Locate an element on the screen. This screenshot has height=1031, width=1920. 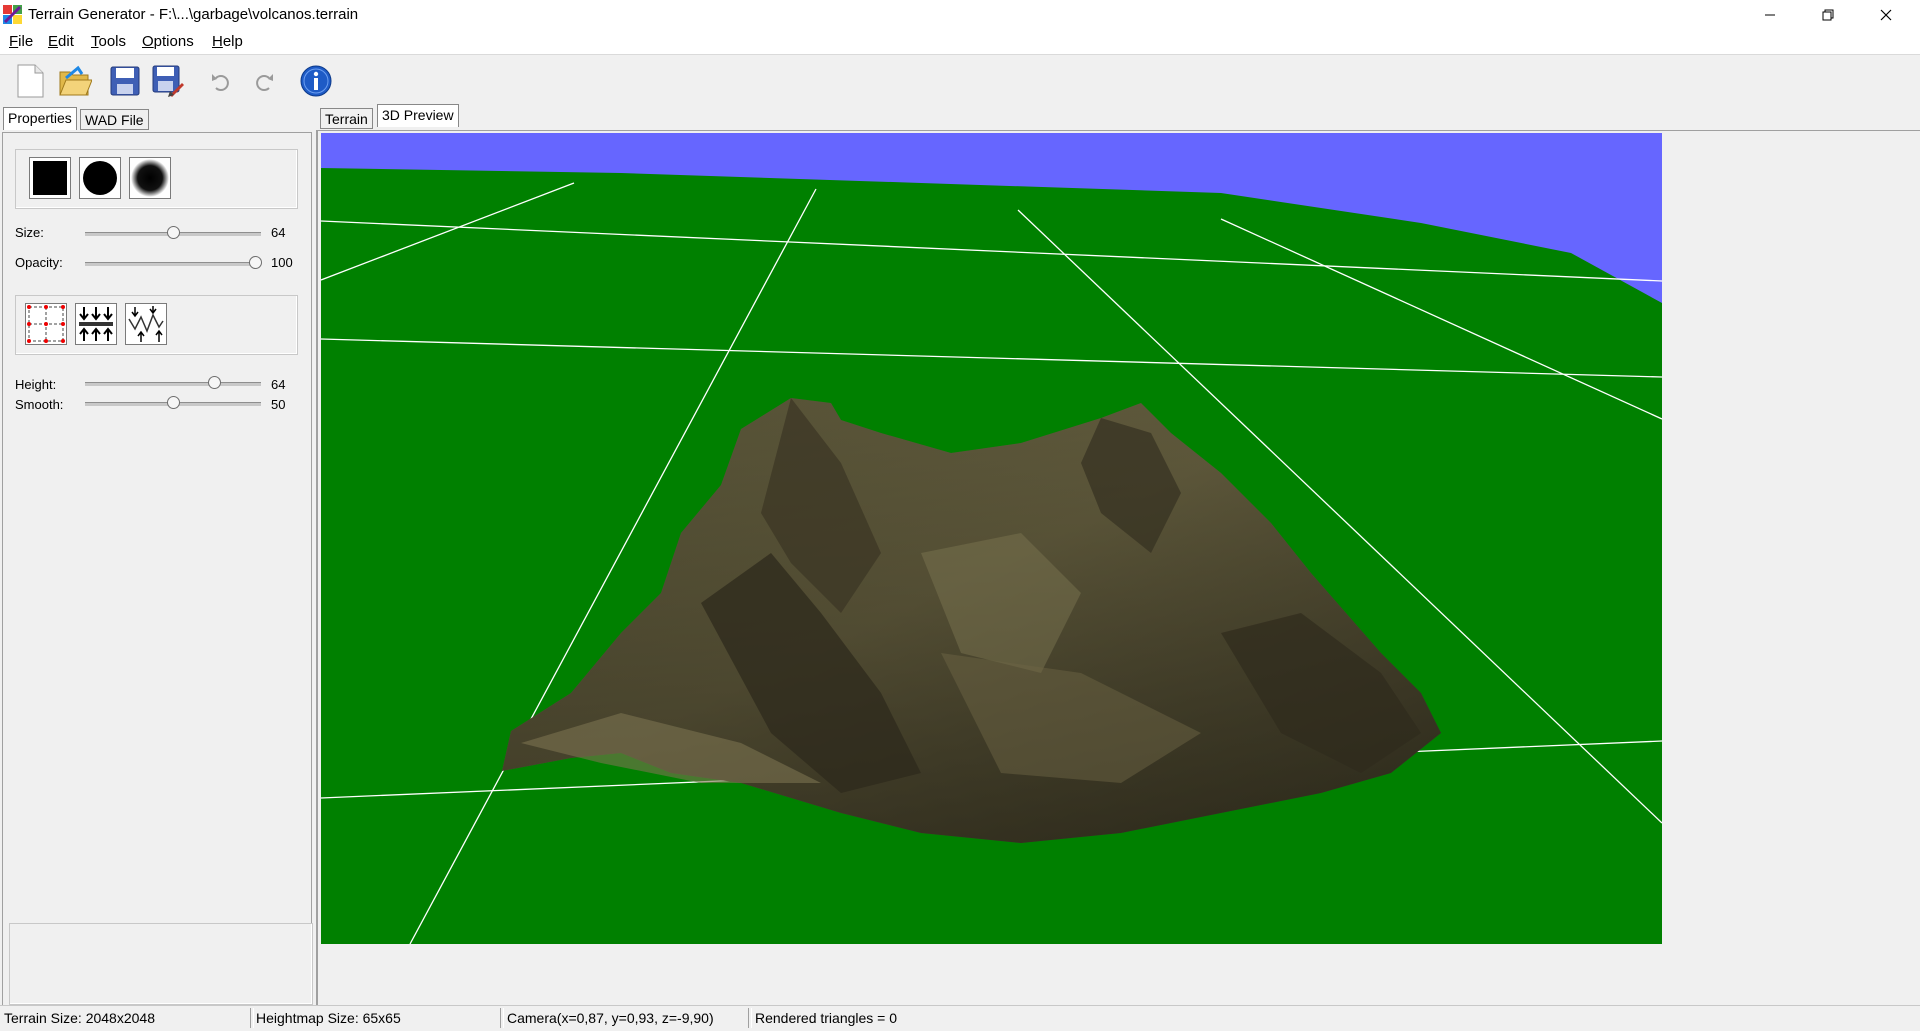
redo-icon is located at coordinates (264, 82).